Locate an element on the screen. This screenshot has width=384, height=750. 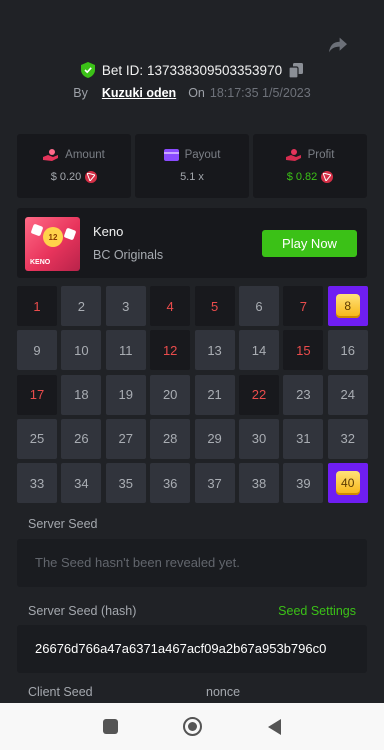
stat-amount: Amount $ 0.20 is located at coordinates (74, 166).